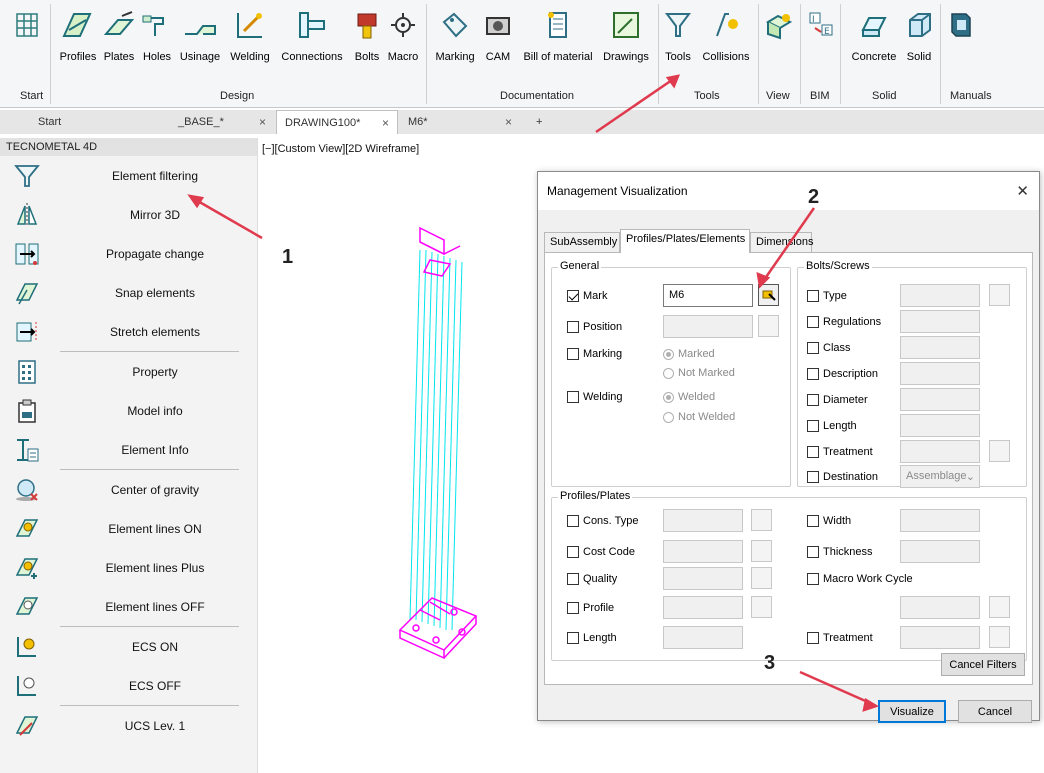 Image resolution: width=1044 pixels, height=773 pixels. Describe the element at coordinates (634, 106) in the screenshot. I see `arrow-tools-line` at that location.